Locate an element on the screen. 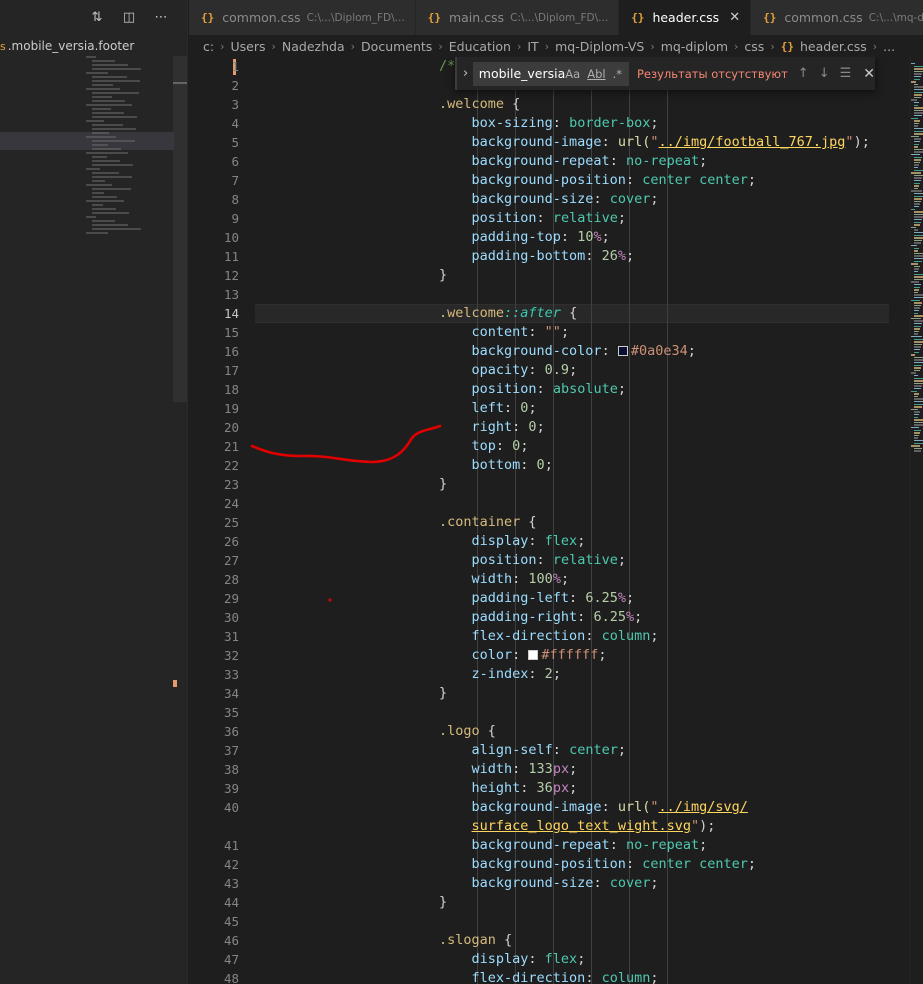  code-token: { is located at coordinates (487, 731).